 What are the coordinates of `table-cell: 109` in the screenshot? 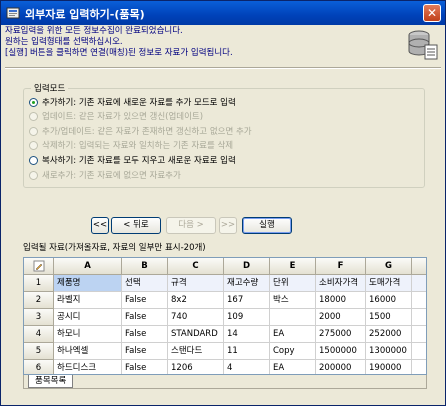 It's located at (247, 317).